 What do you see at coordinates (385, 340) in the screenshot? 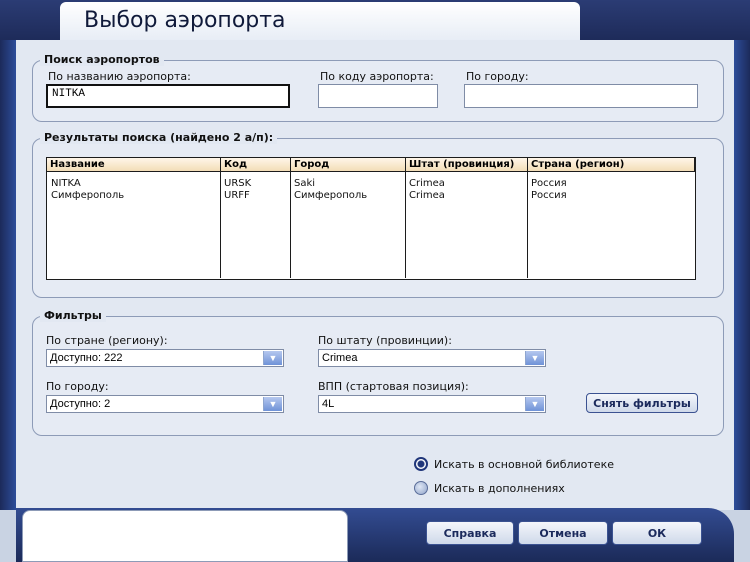
I see `state-filter-label: По штату (провинции):` at bounding box center [385, 340].